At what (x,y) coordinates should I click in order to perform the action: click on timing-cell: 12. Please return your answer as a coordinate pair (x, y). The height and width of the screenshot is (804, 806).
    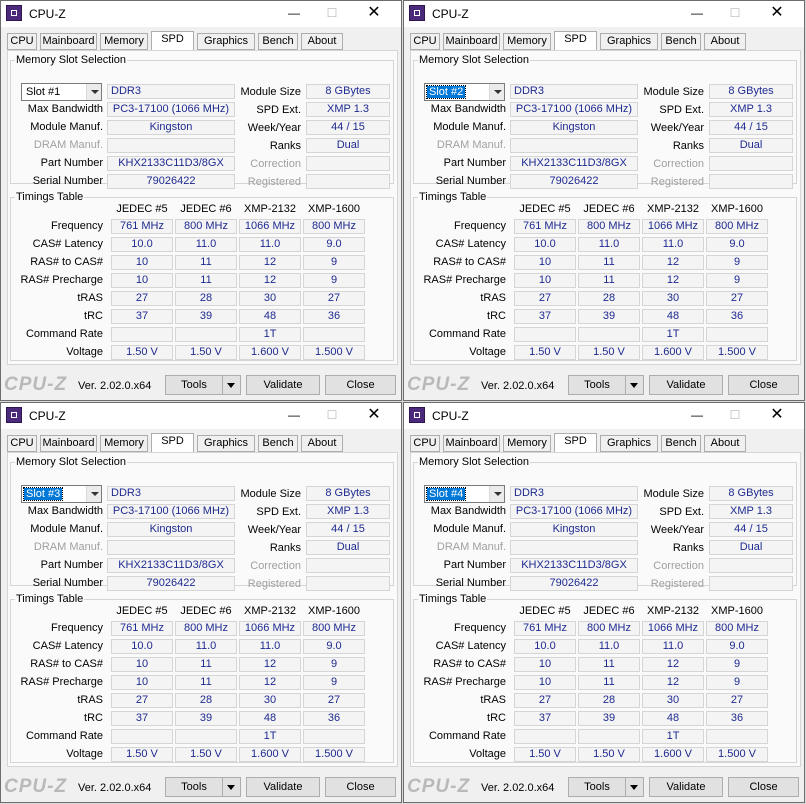
    Looking at the image, I should click on (270, 682).